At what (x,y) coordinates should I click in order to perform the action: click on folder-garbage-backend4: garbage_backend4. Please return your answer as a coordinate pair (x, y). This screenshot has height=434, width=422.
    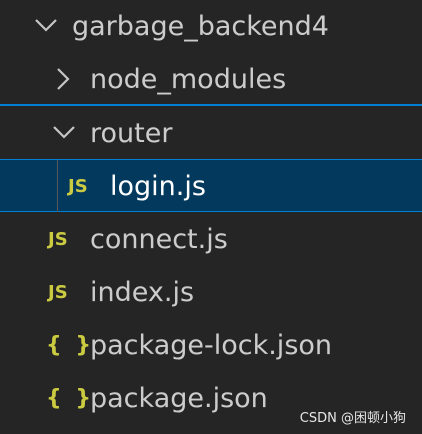
    Looking at the image, I should click on (211, 26).